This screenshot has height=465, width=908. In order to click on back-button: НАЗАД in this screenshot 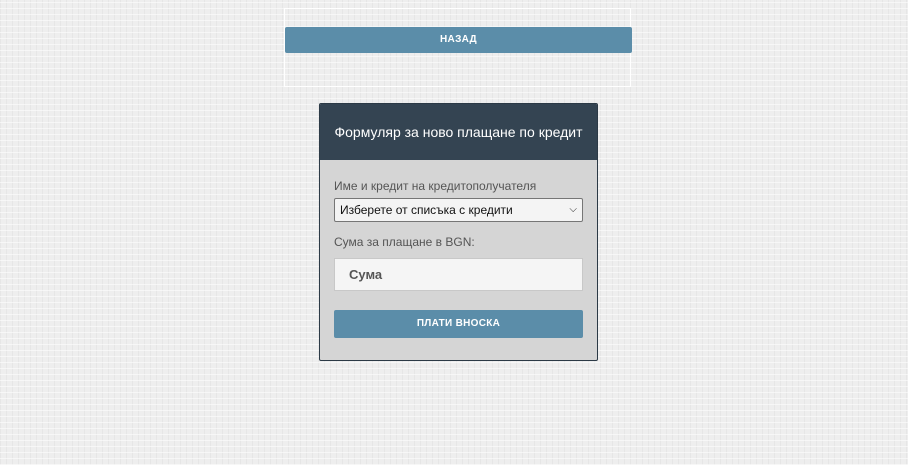, I will do `click(458, 40)`.